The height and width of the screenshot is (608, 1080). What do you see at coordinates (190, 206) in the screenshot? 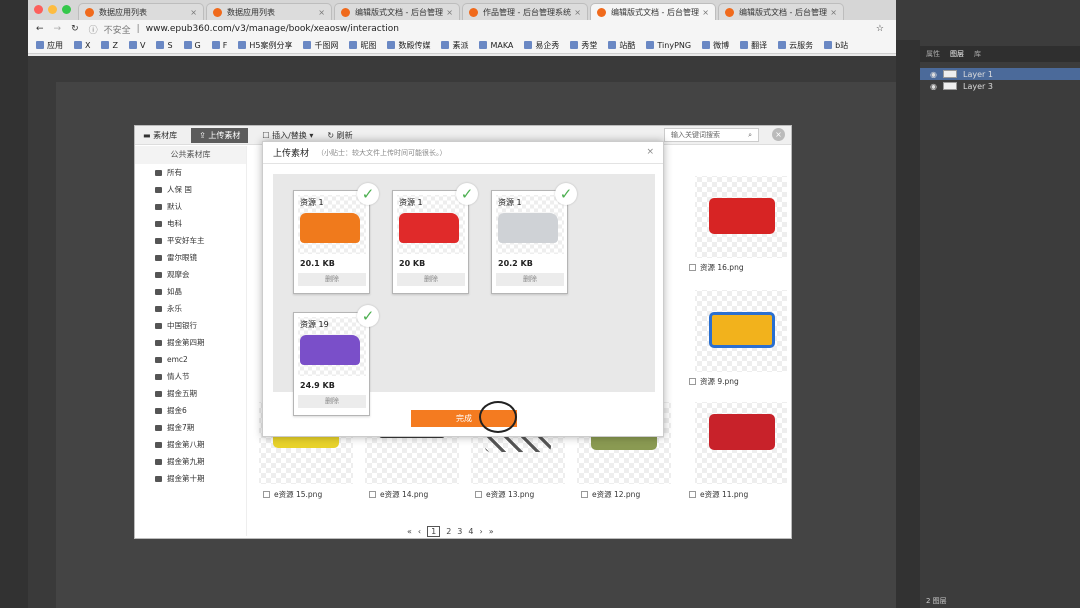
I see `folder-item: 默认` at bounding box center [190, 206].